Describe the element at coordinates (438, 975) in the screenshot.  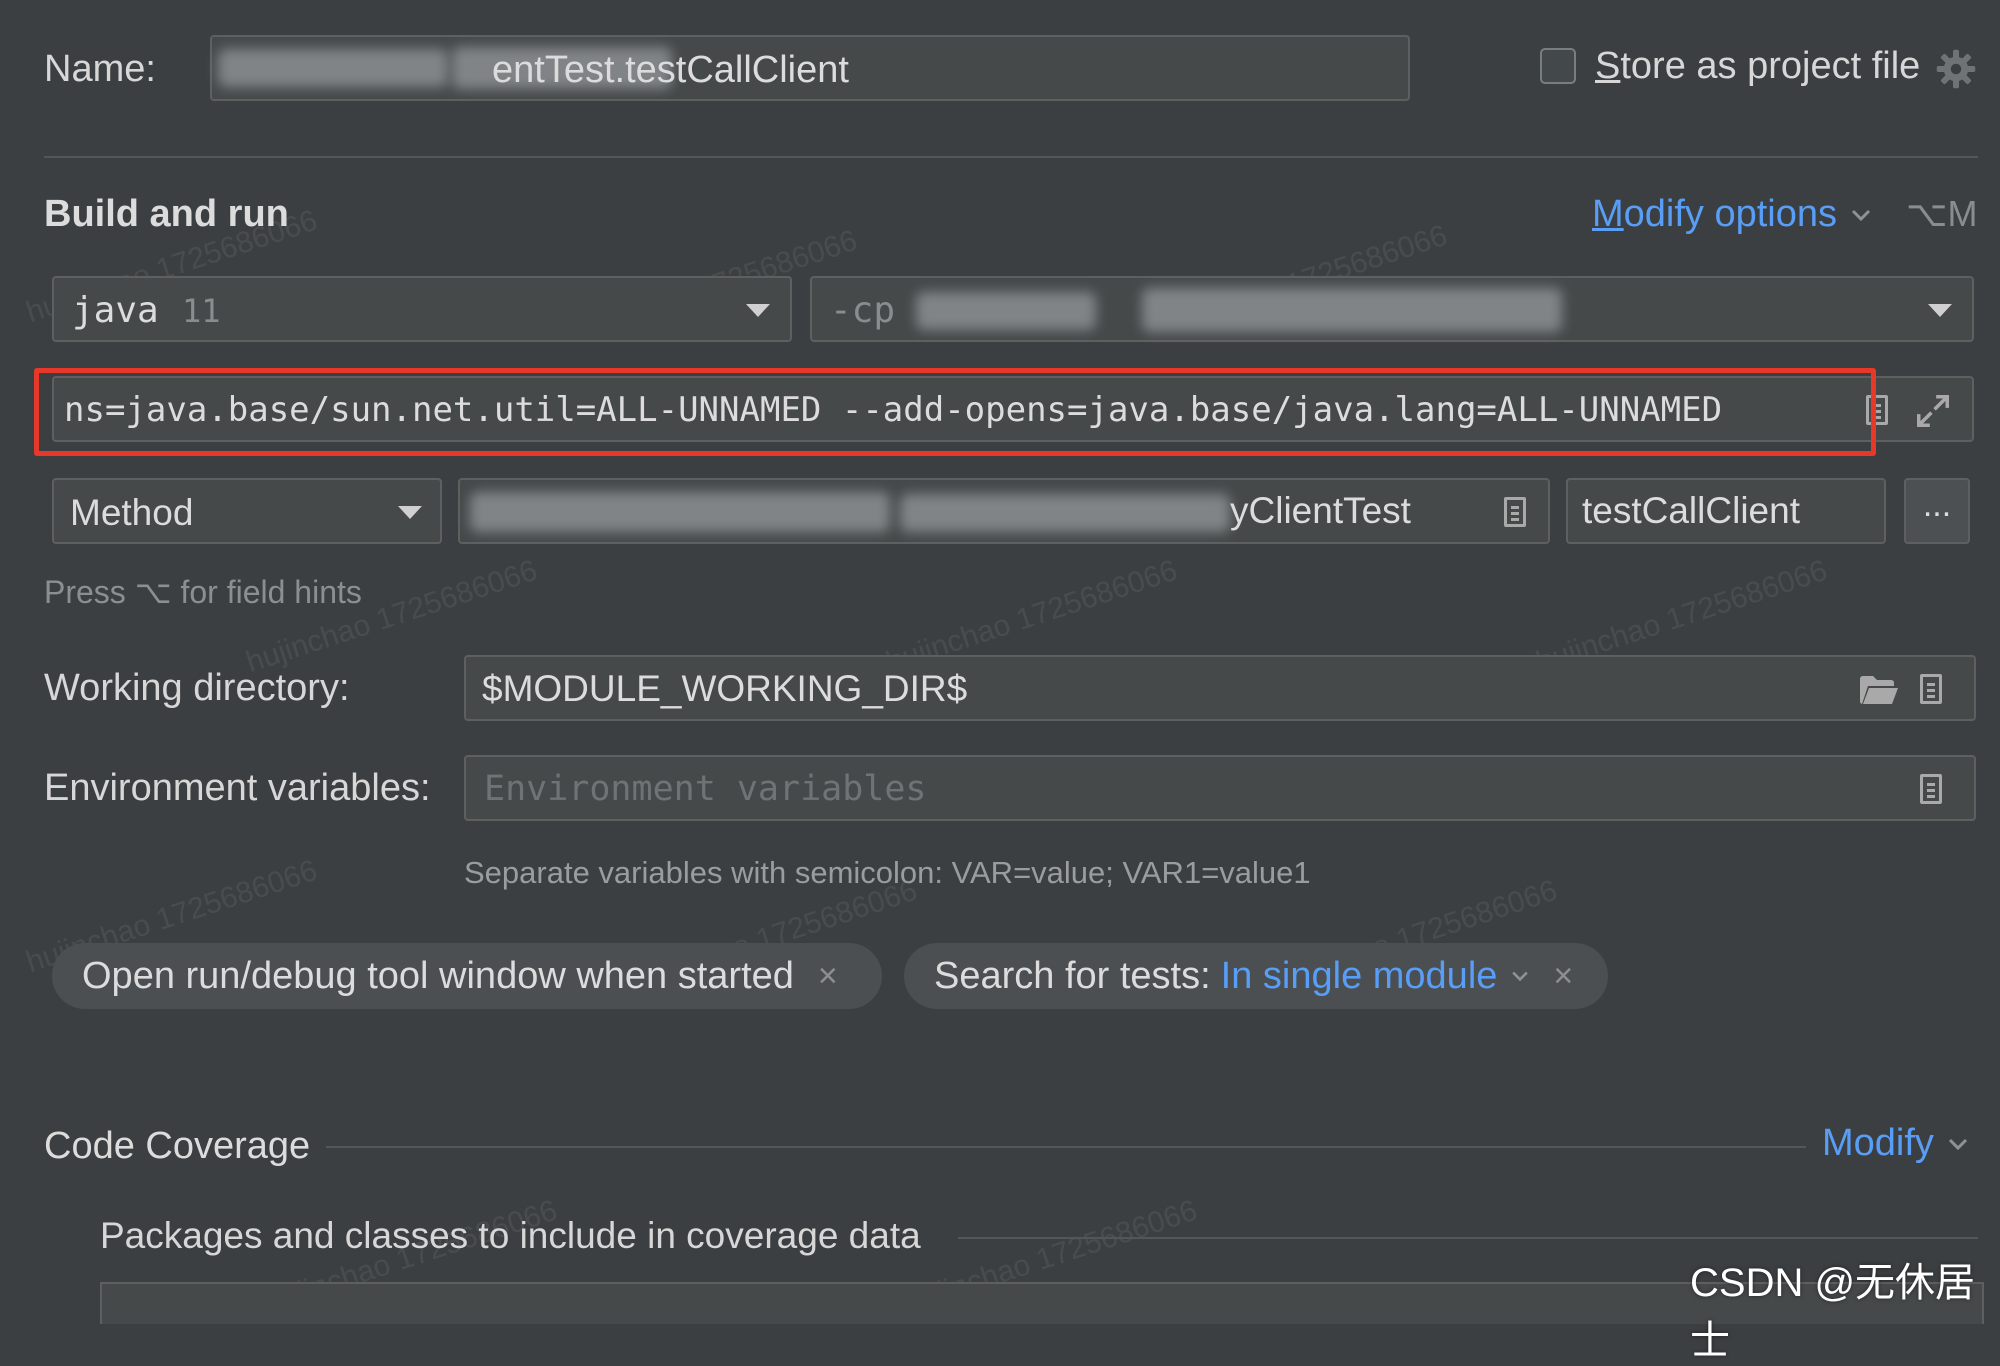
I see `open-tool-window-label: Open run/debug tool window when started` at that location.